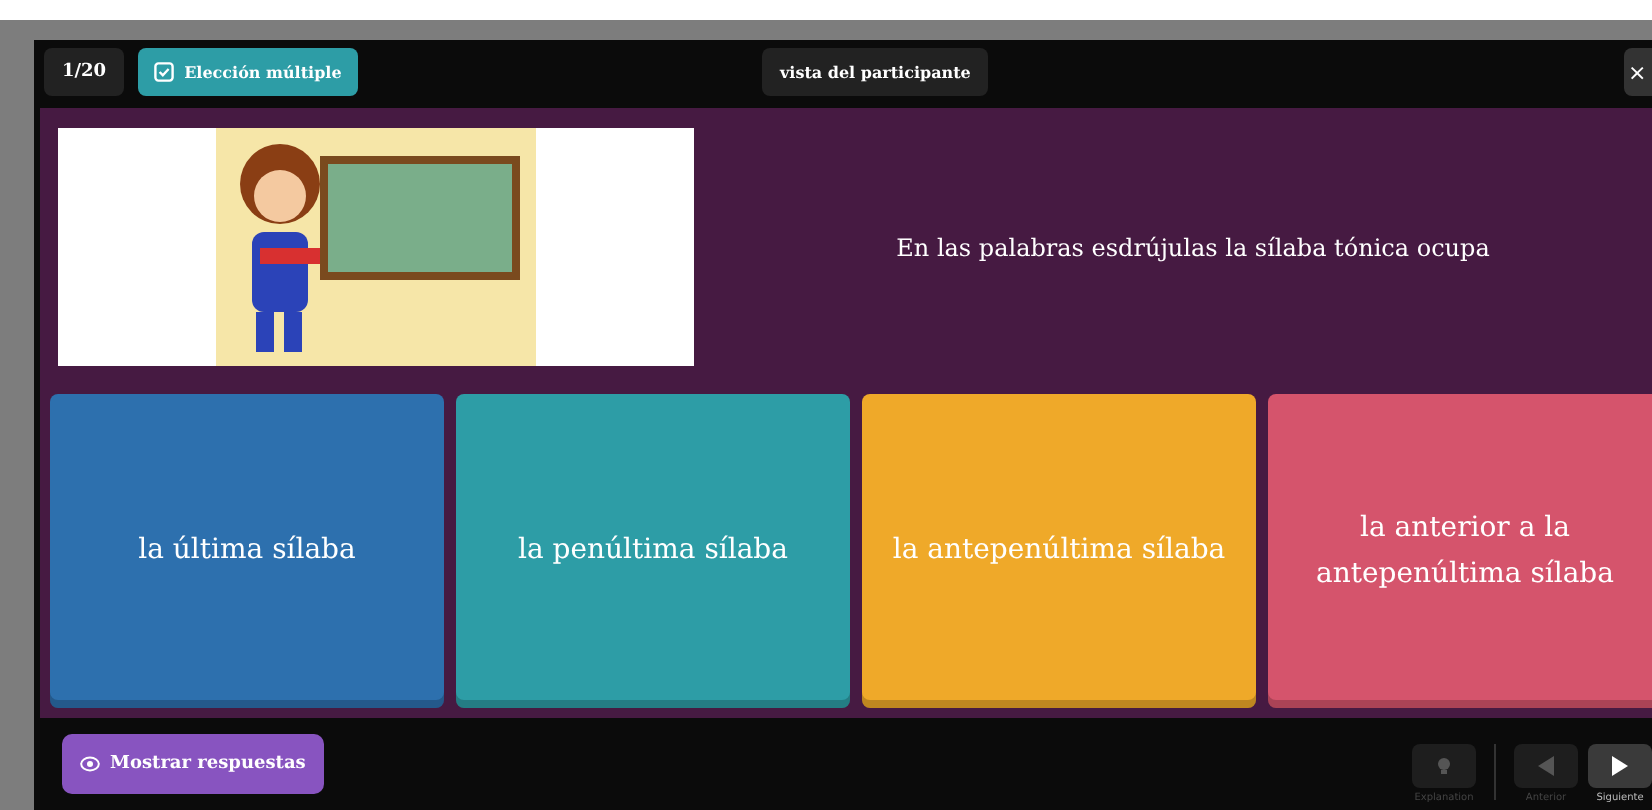 Image resolution: width=1652 pixels, height=810 pixels. I want to click on lightbulb-icon, so click(1444, 766).